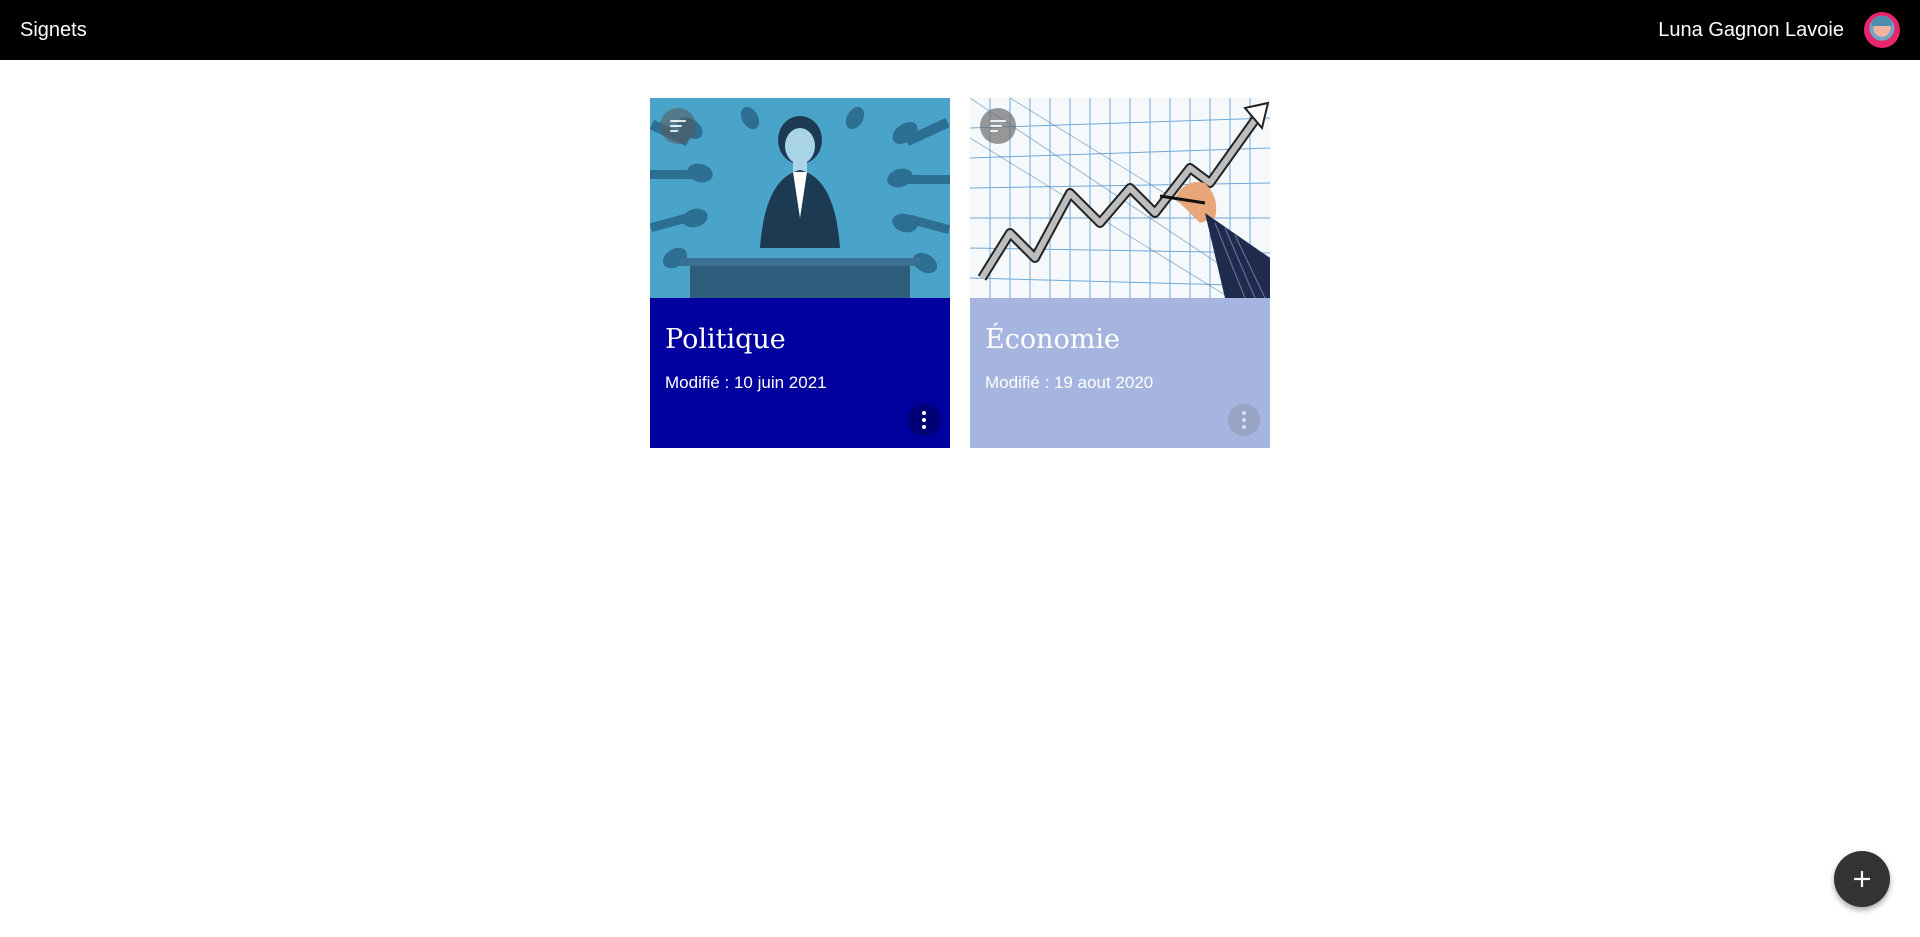 The image size is (1920, 937). I want to click on card-body-politique: Politique Modifié : 10 juin 2021, so click(800, 373).